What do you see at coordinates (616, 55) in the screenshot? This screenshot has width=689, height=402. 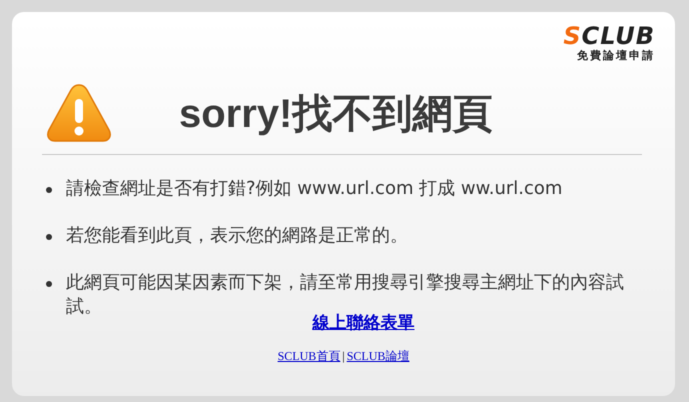 I see `logo-tagline: 免費論壇申請` at bounding box center [616, 55].